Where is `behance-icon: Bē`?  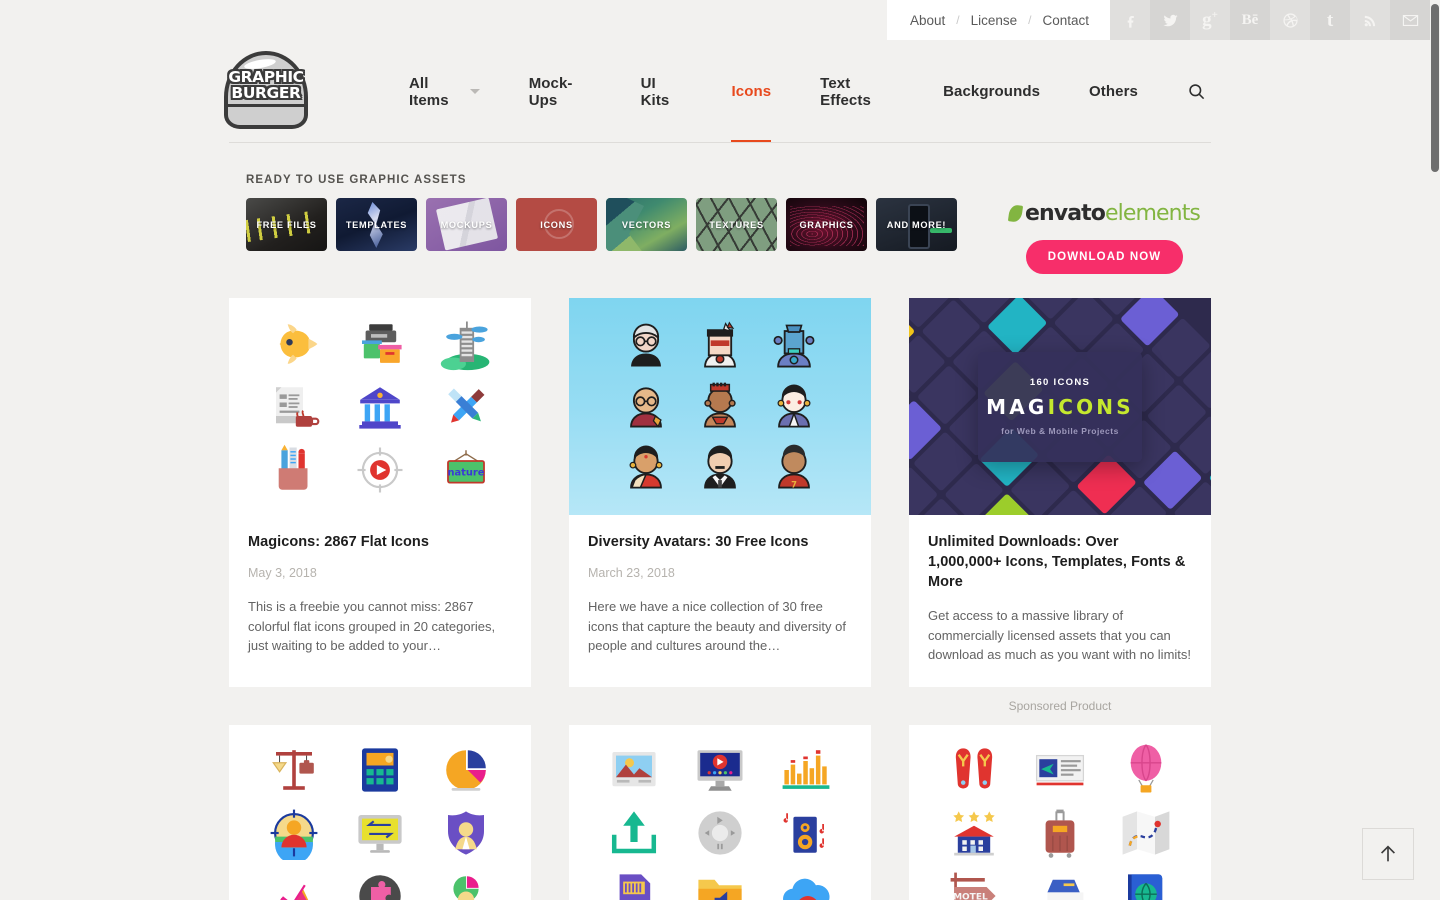 behance-icon: Bē is located at coordinates (1250, 20).